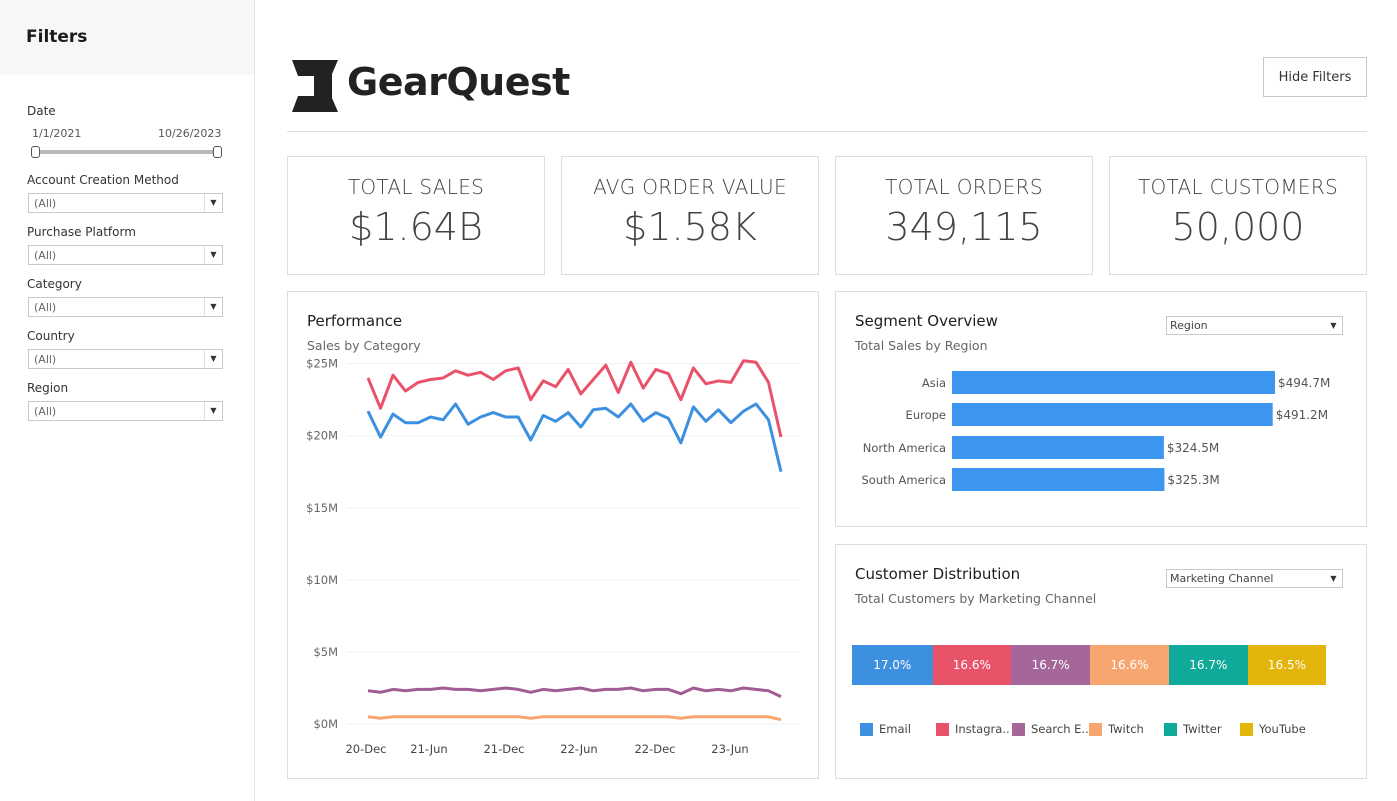  Describe the element at coordinates (964, 227) in the screenshot. I see `kpi-value: 349,115` at that location.